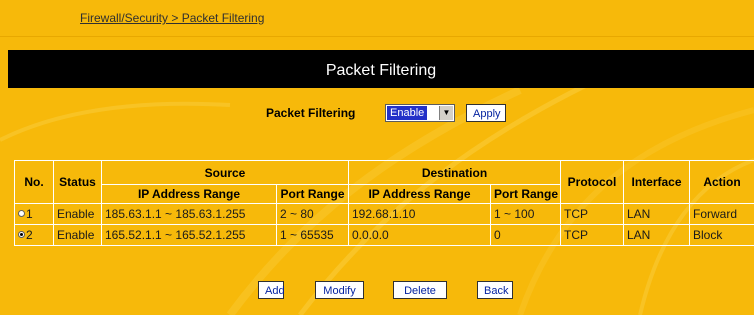 The image size is (754, 315). I want to click on header-interface: Interface, so click(656, 182).